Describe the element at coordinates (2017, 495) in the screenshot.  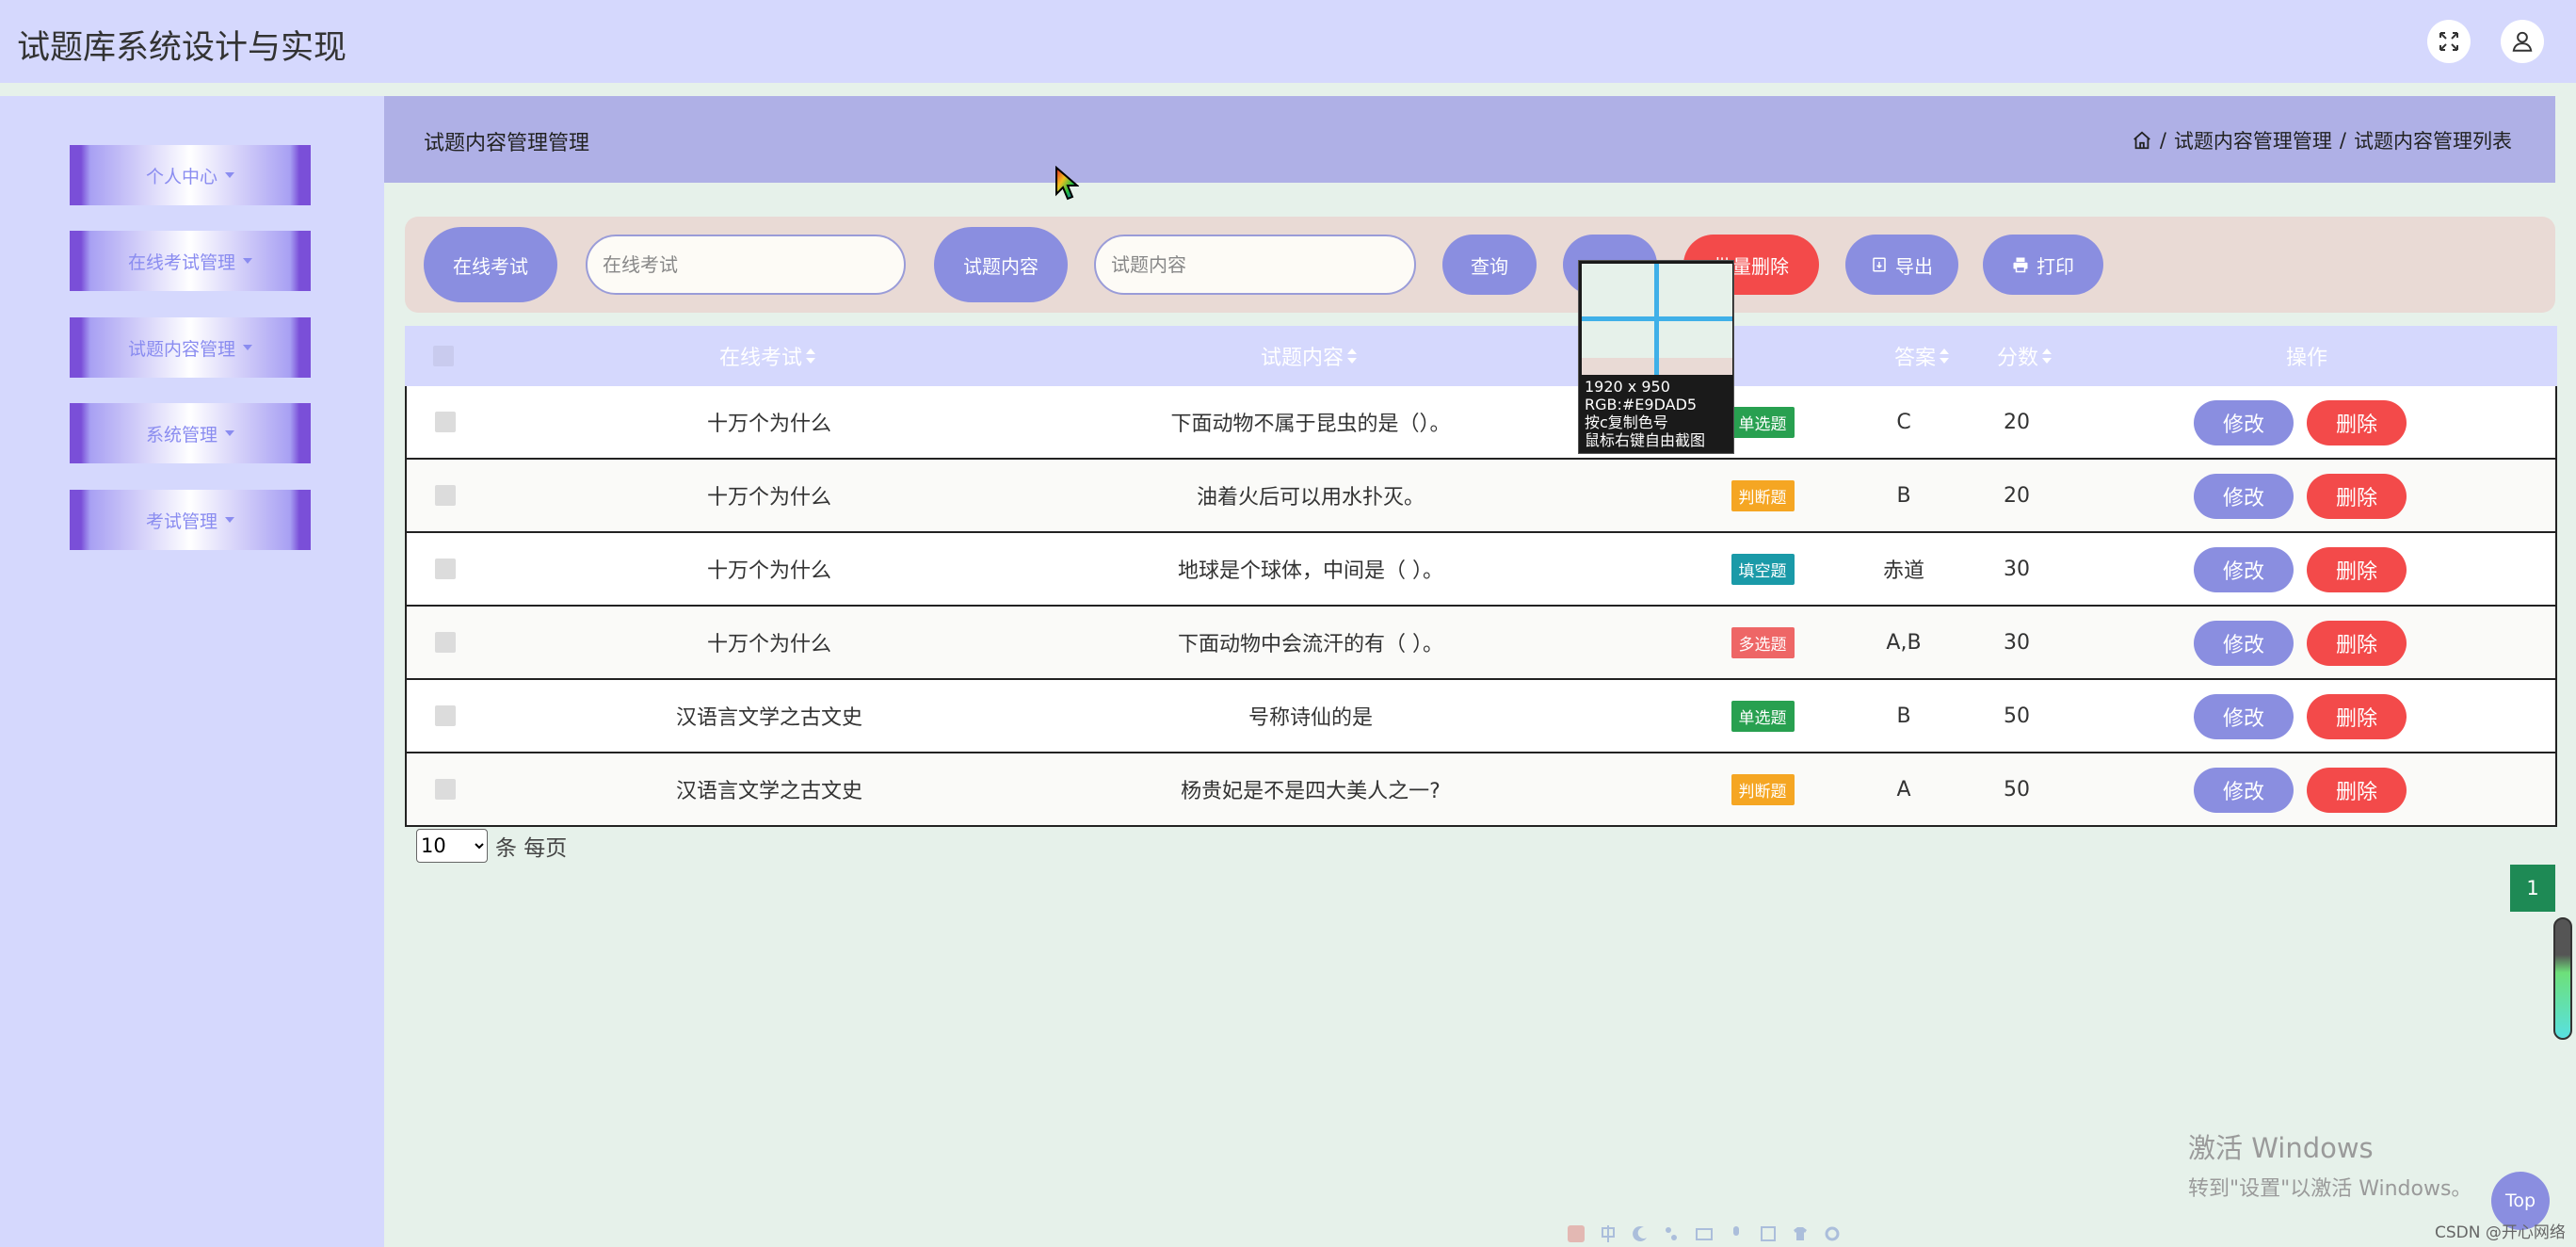
I see `cell-score: 20` at that location.